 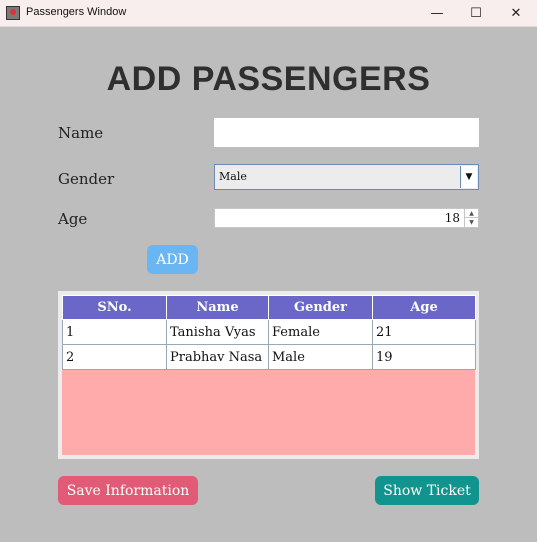 I want to click on minimize-button: —, so click(x=437, y=13).